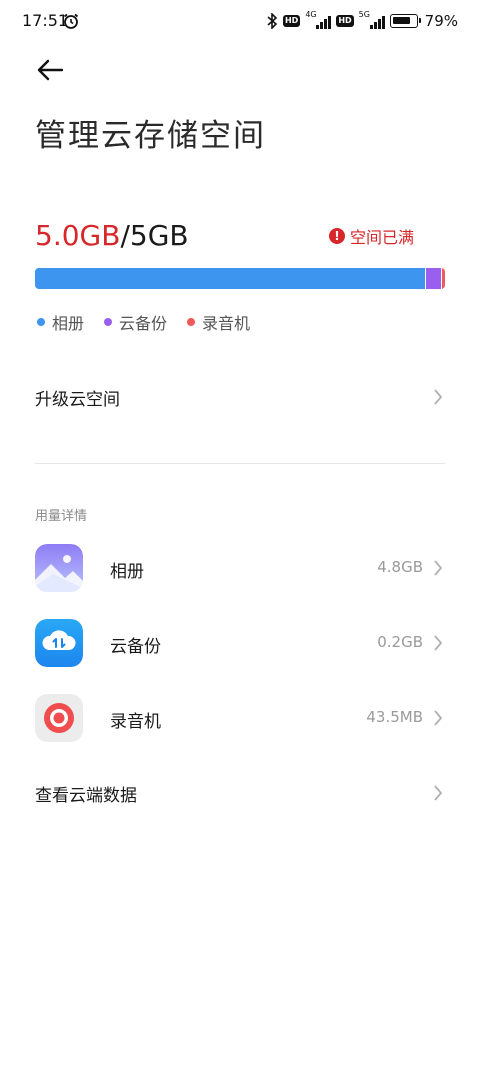 This screenshot has height=1067, width=480. Describe the element at coordinates (240, 397) in the screenshot. I see `upgrade-cloud-space-row: 升级云空间` at that location.